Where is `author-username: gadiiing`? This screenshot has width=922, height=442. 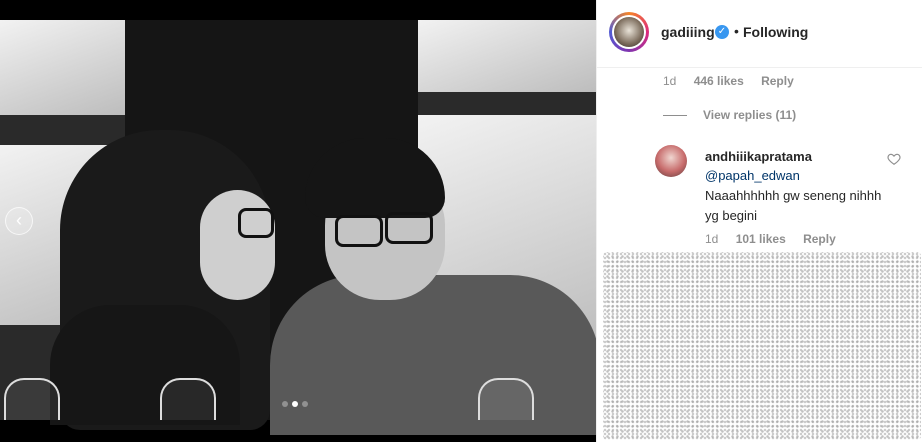
author-username: gadiiing is located at coordinates (688, 32).